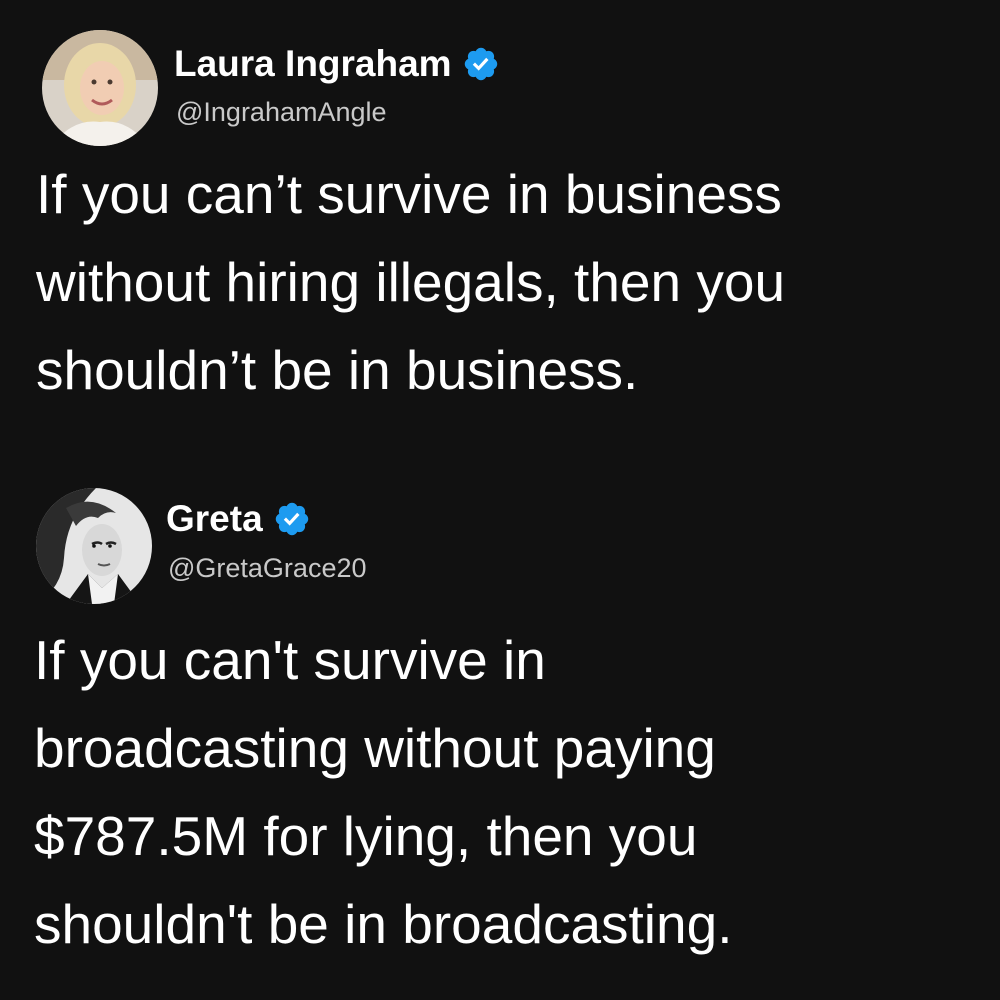 Image resolution: width=1000 pixels, height=1000 pixels. What do you see at coordinates (337, 370) in the screenshot?
I see `tweet-text-line: shouldn’t be in business.` at bounding box center [337, 370].